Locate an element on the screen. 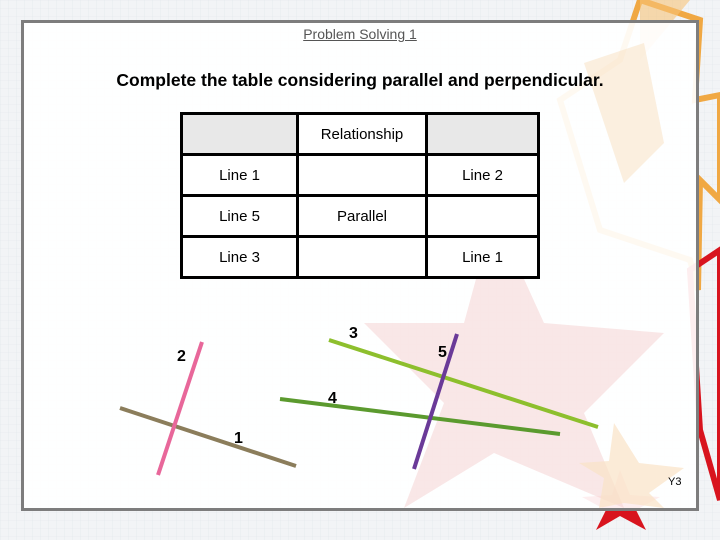  line-label-2: 2 is located at coordinates (181, 356).